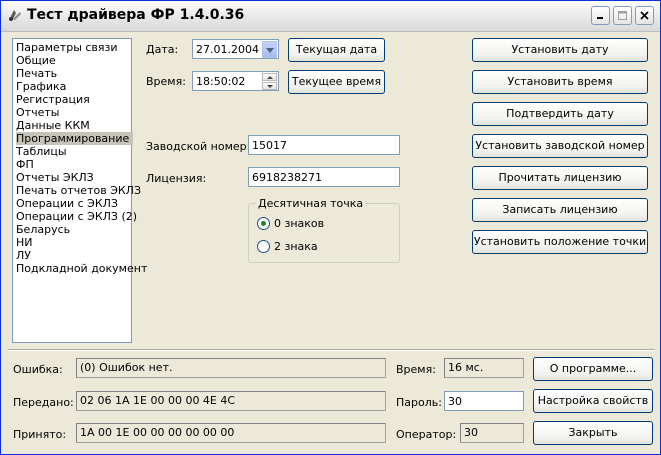 This screenshot has width=661, height=455. I want to click on list-item-eklz-print: Печать отчетов ЭКЛЗ, so click(80, 190).